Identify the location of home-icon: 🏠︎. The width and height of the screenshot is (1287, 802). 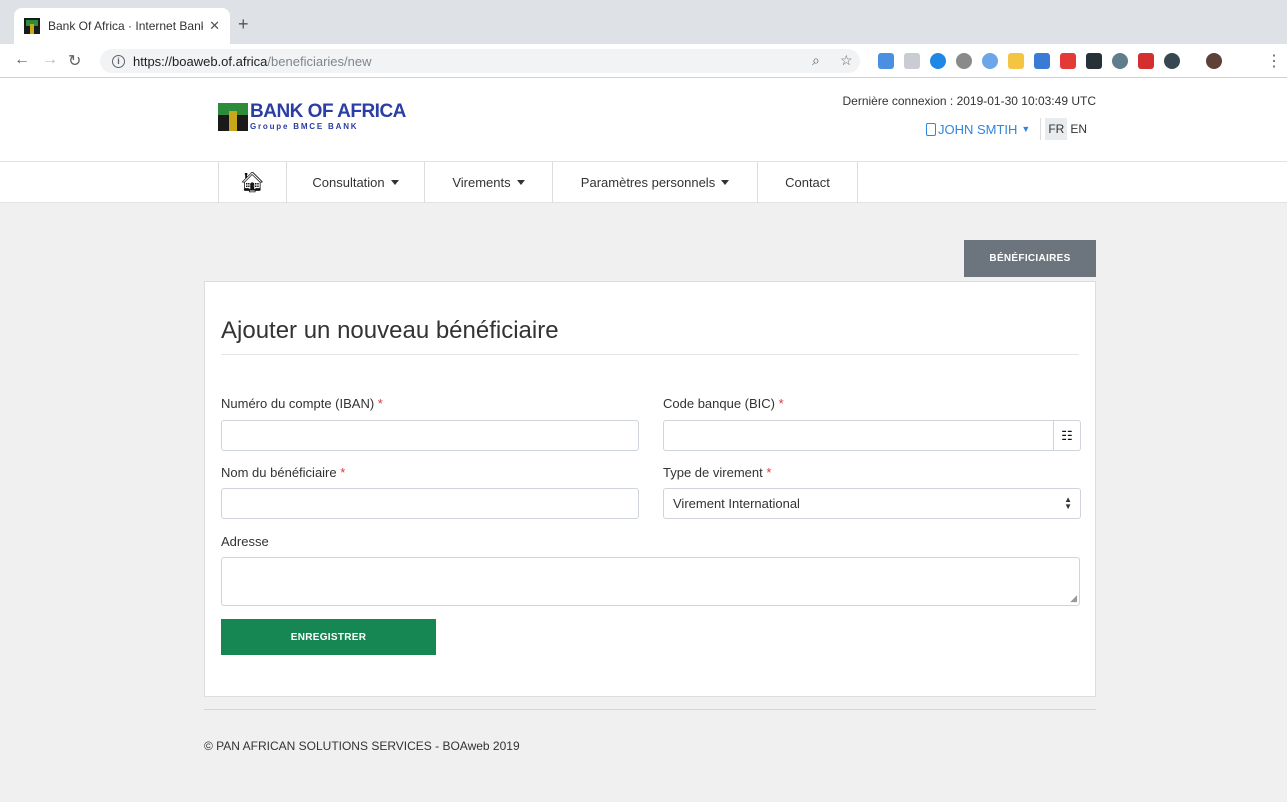
(252, 182).